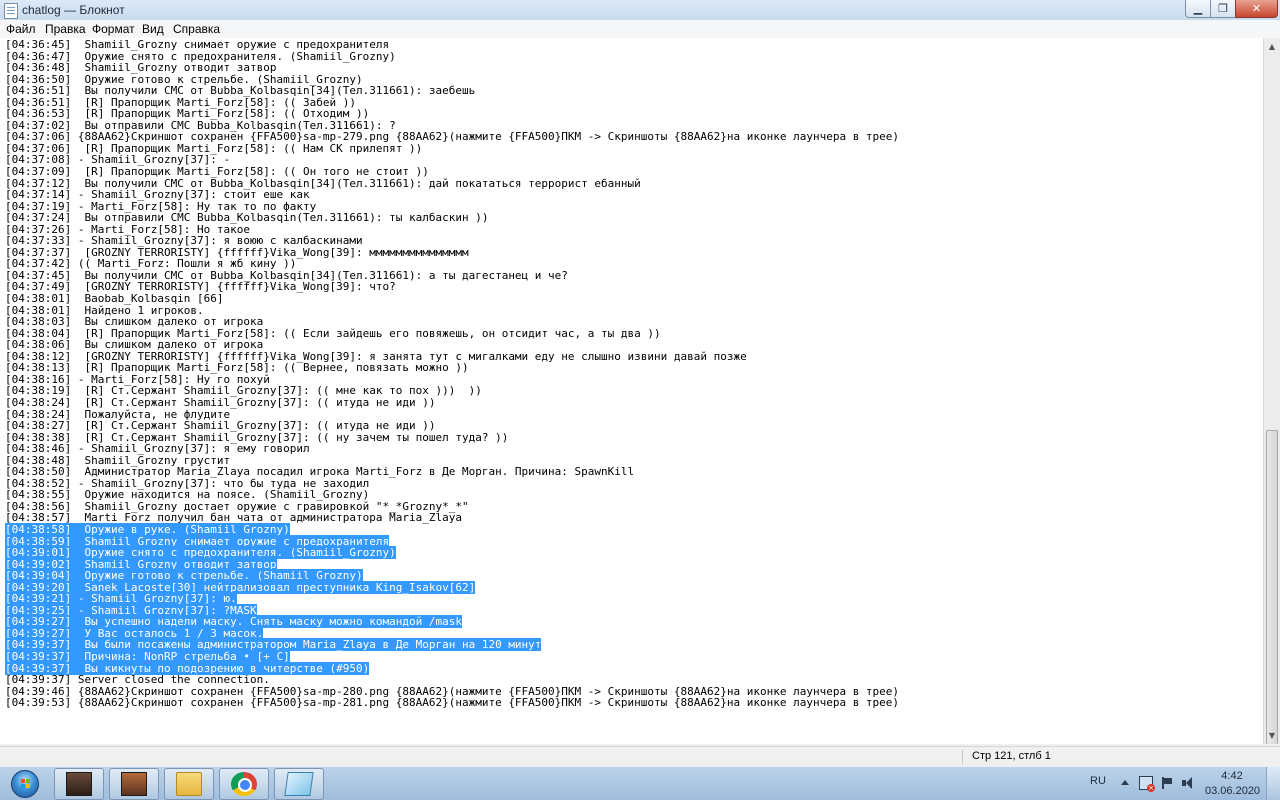 This screenshot has width=1280, height=800. I want to click on scrollbar-thumb, so click(1272, 589).